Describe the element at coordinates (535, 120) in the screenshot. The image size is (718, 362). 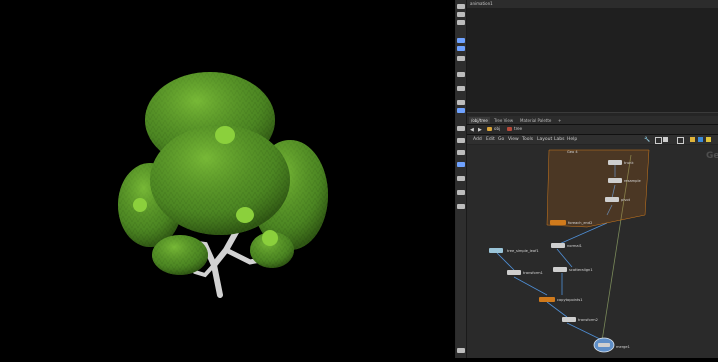
I see `tab-material-palette: Material Palette` at that location.